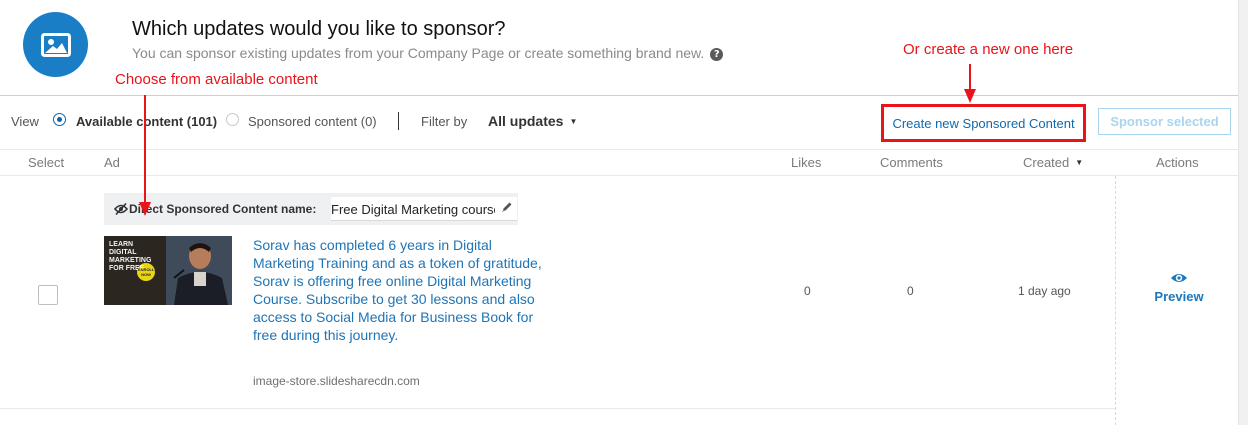 Image resolution: width=1248 pixels, height=425 pixels. What do you see at coordinates (1044, 291) in the screenshot?
I see `created-time: 1 day ago` at bounding box center [1044, 291].